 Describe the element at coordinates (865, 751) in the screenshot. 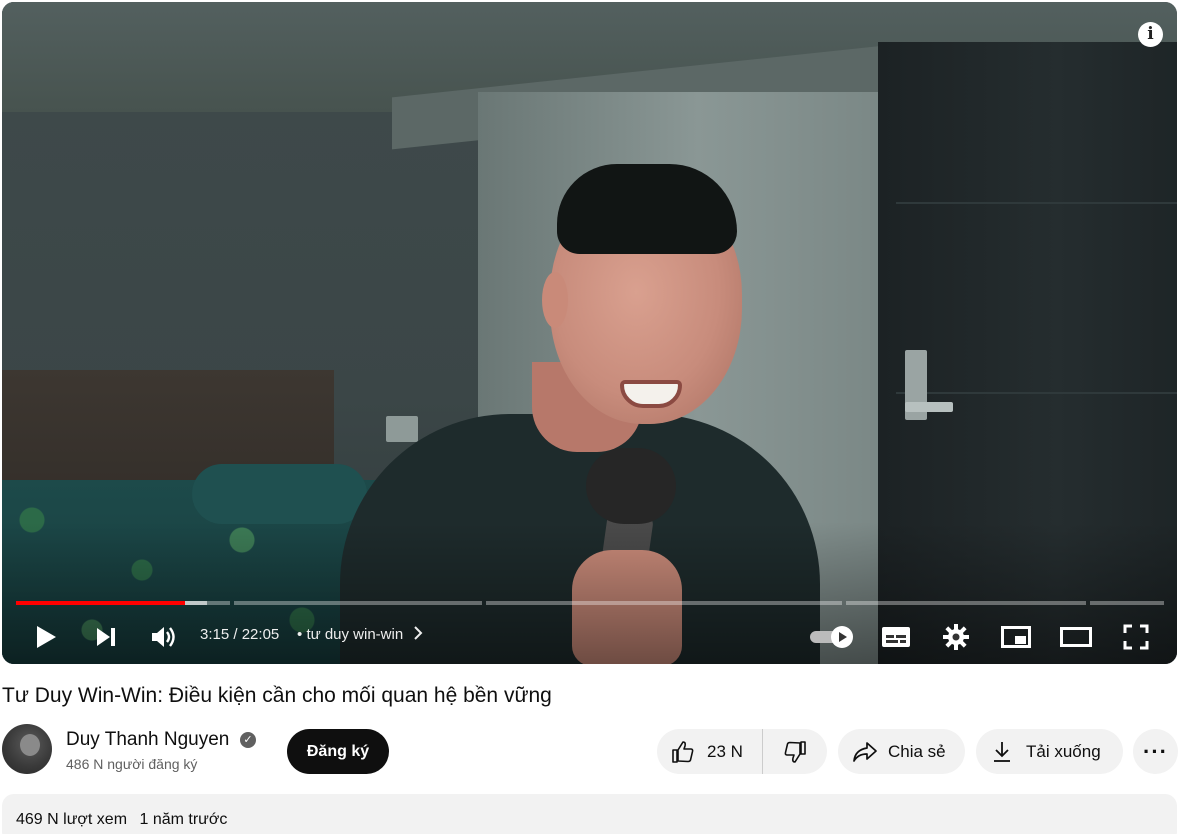

I see `share-icon` at that location.